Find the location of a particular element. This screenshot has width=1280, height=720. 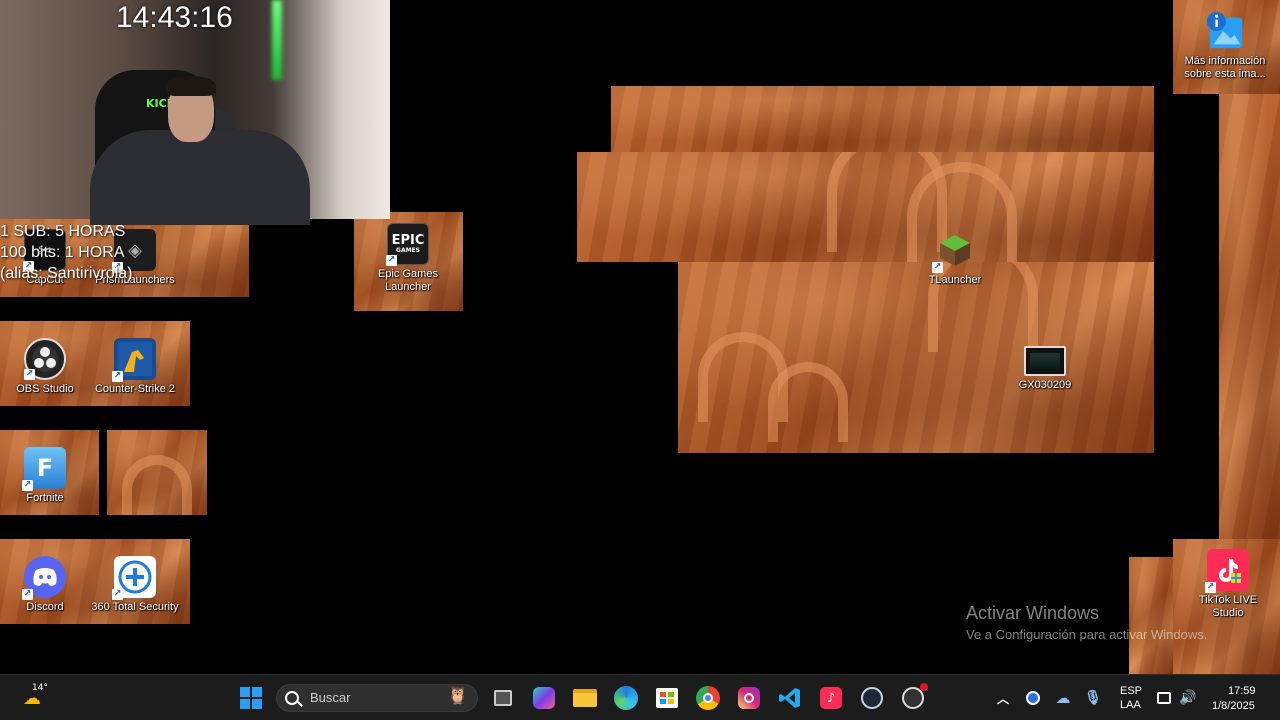

chrome-icon is located at coordinates (708, 698).